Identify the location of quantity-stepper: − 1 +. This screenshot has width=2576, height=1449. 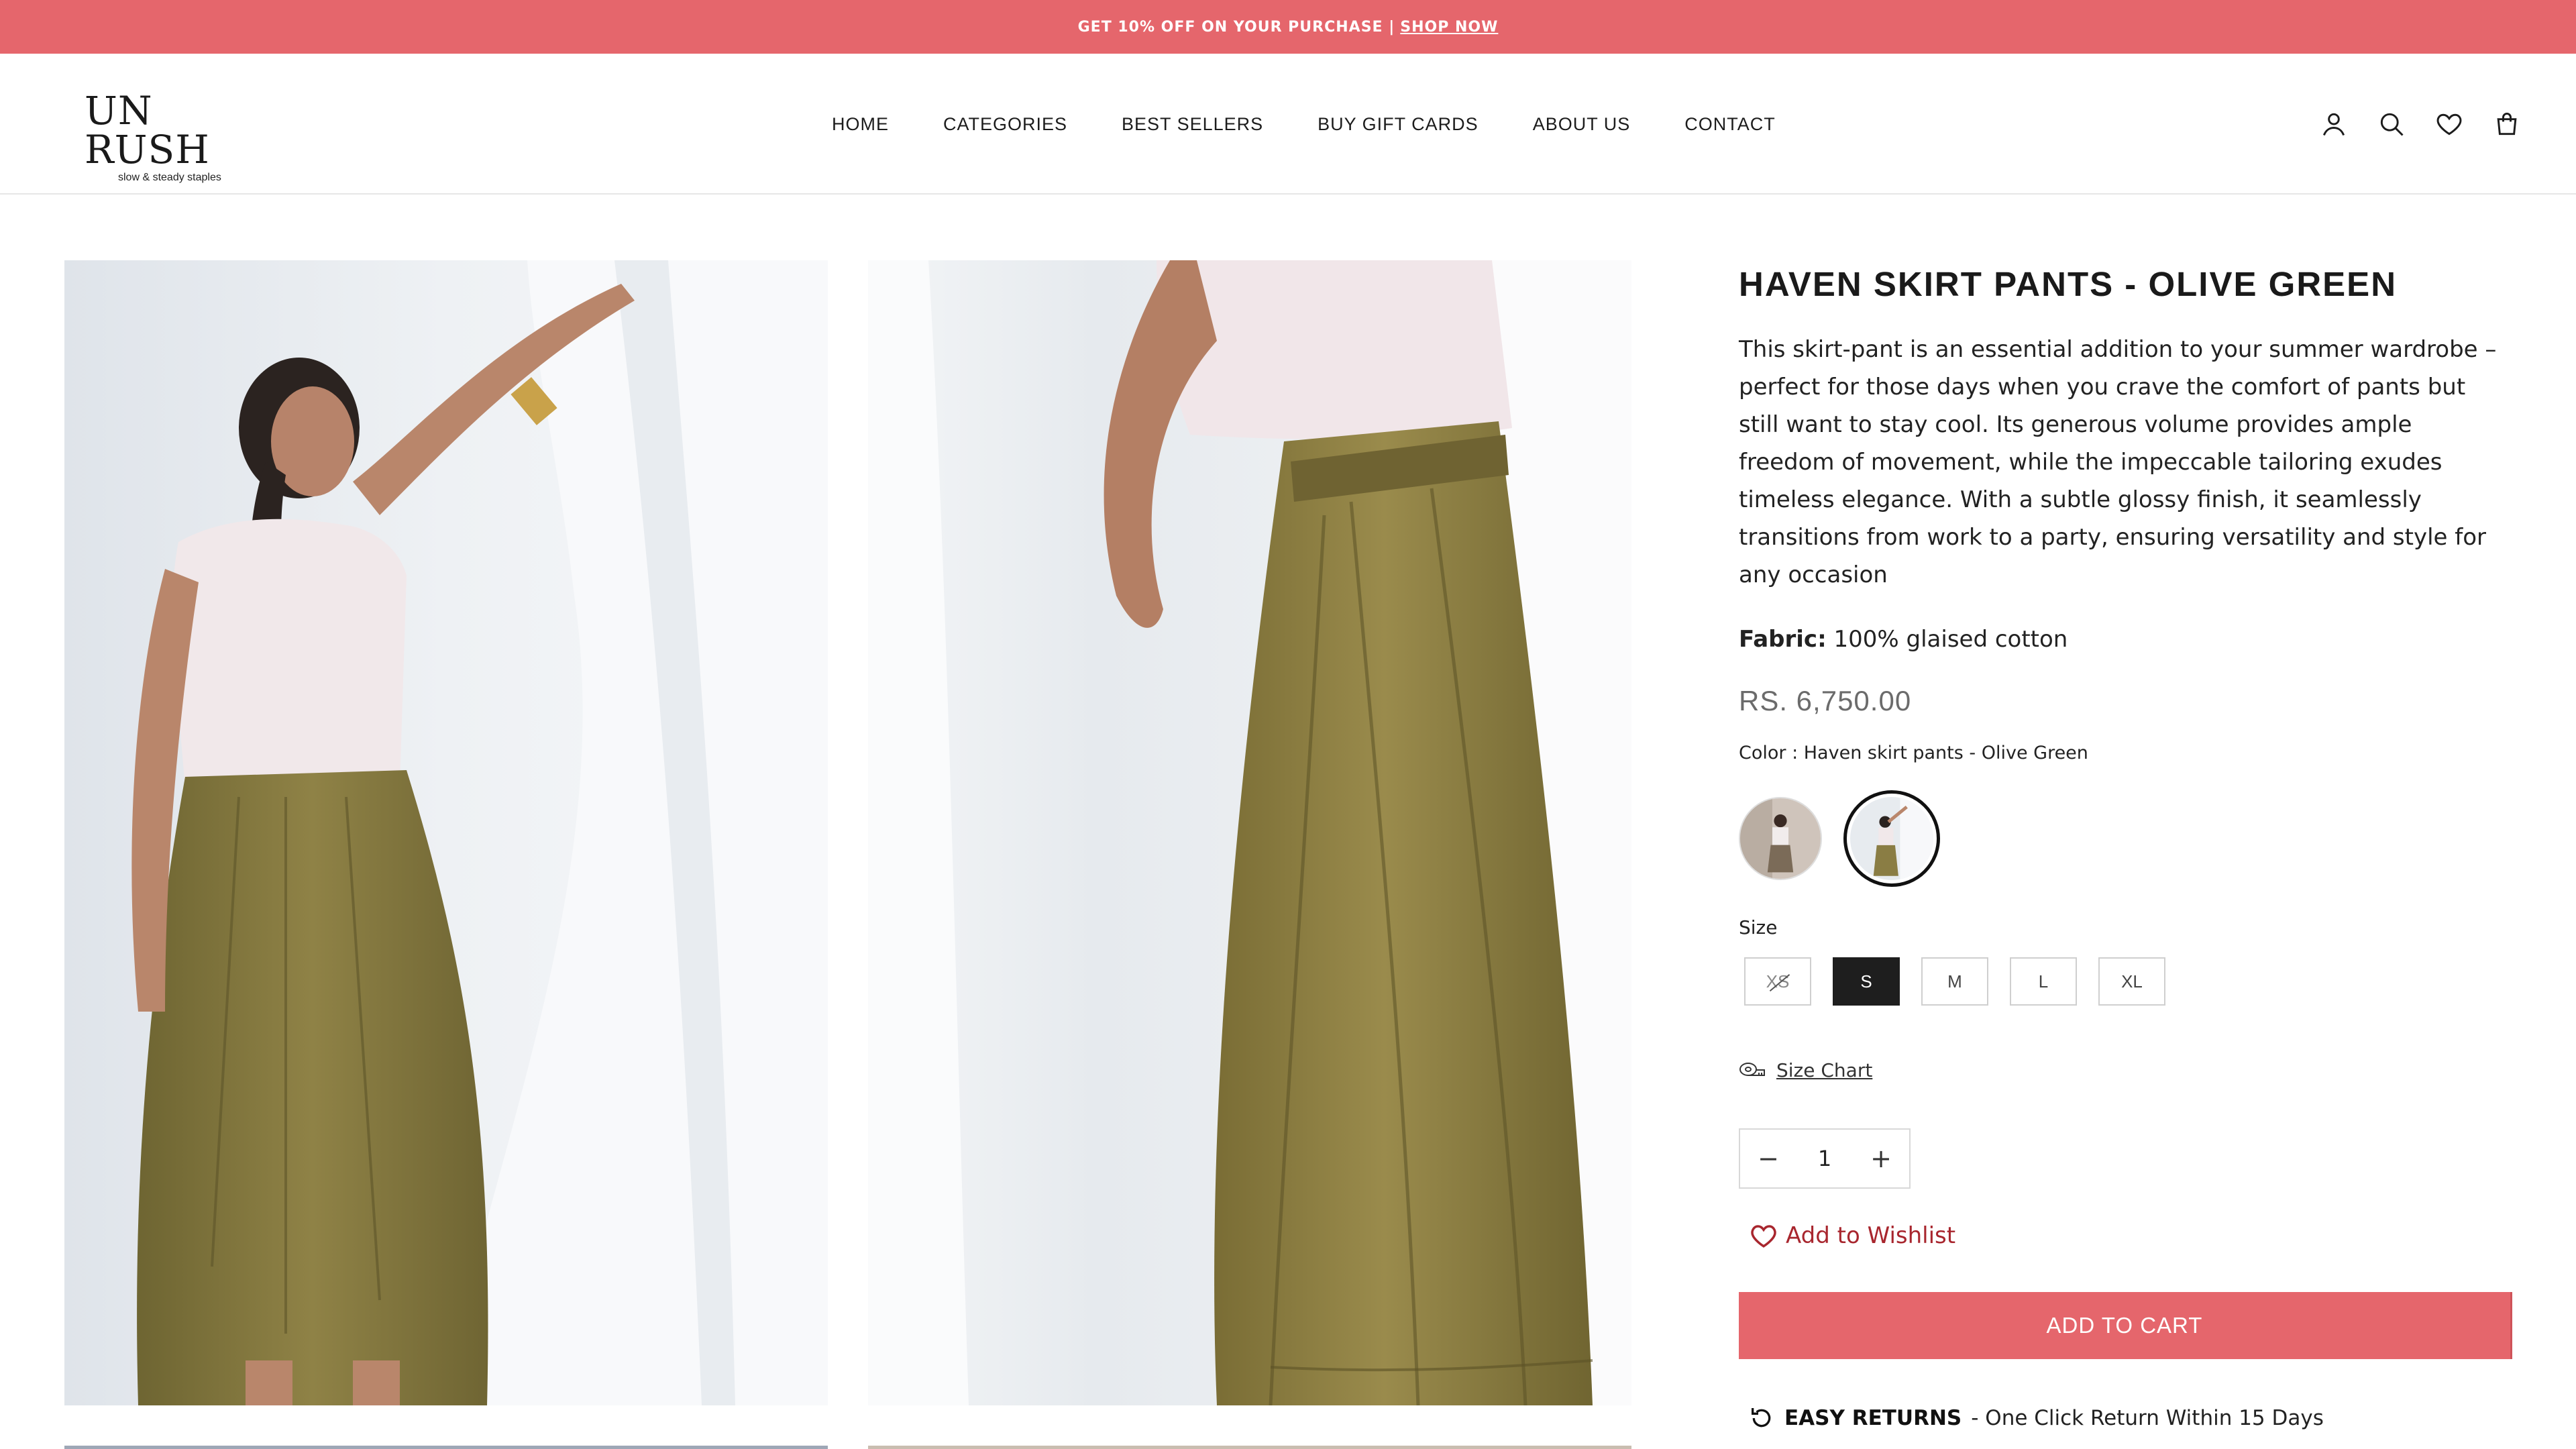
(1825, 1158).